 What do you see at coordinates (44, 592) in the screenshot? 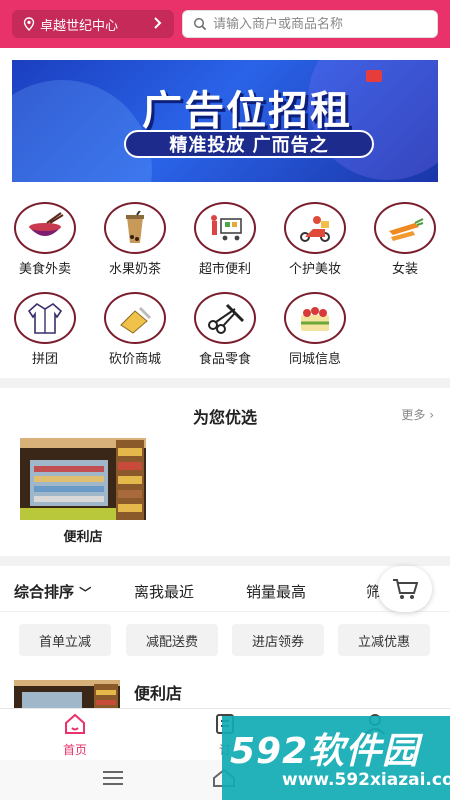
I see `sort-label: 综合排序` at bounding box center [44, 592].